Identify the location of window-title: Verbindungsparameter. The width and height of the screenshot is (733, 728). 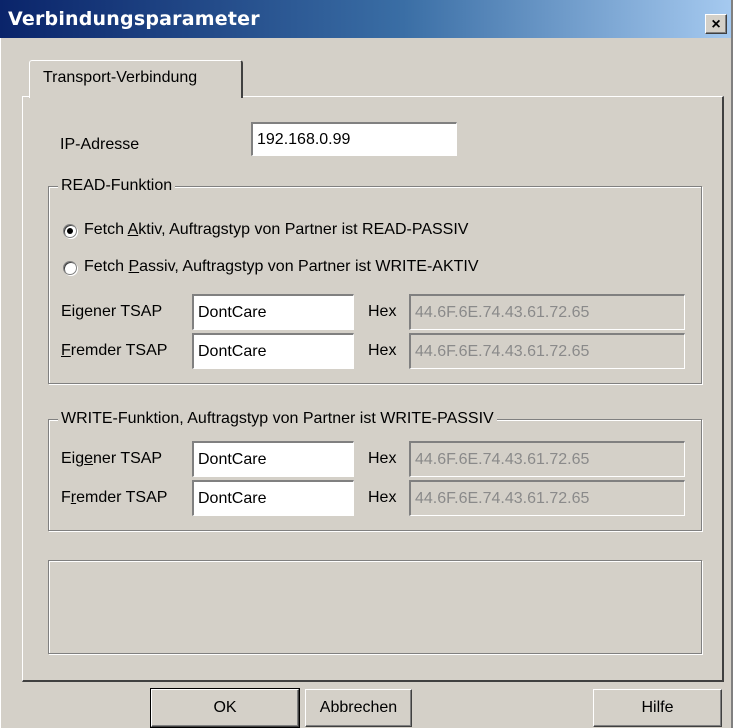
(134, 19).